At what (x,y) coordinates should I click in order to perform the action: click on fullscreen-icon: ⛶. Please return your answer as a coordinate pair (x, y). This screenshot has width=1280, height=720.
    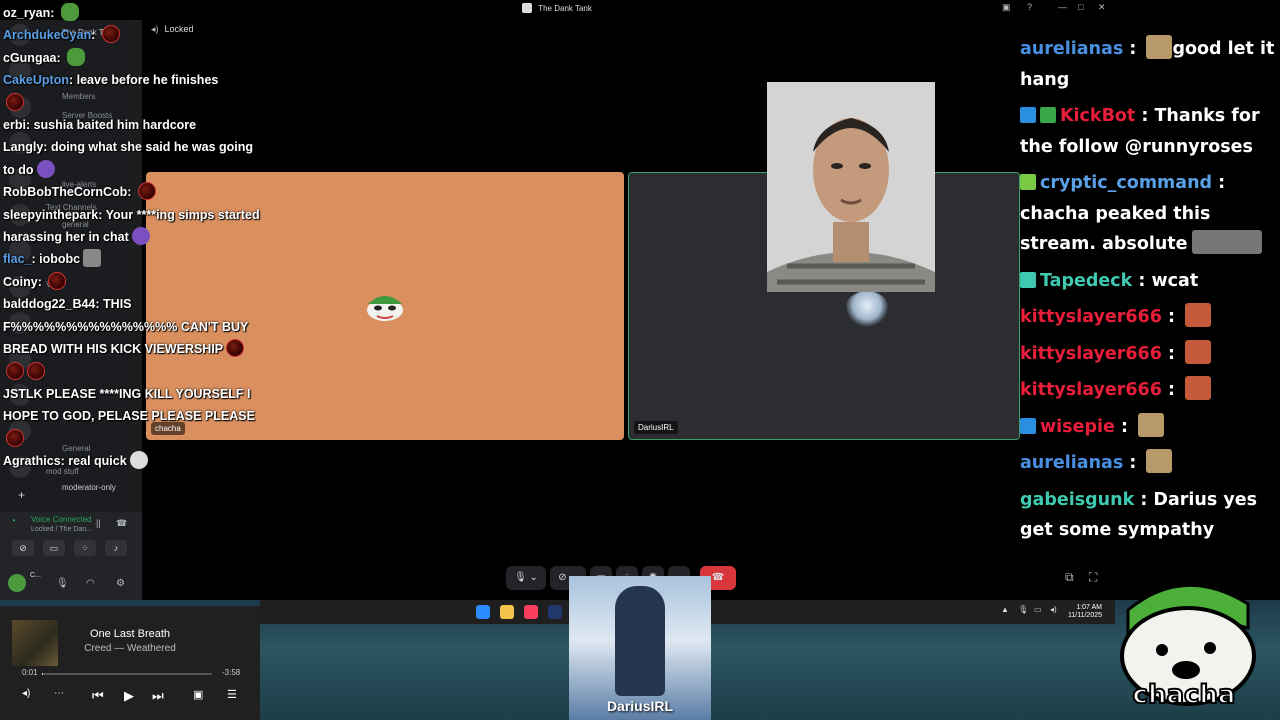
    Looking at the image, I should click on (1093, 577).